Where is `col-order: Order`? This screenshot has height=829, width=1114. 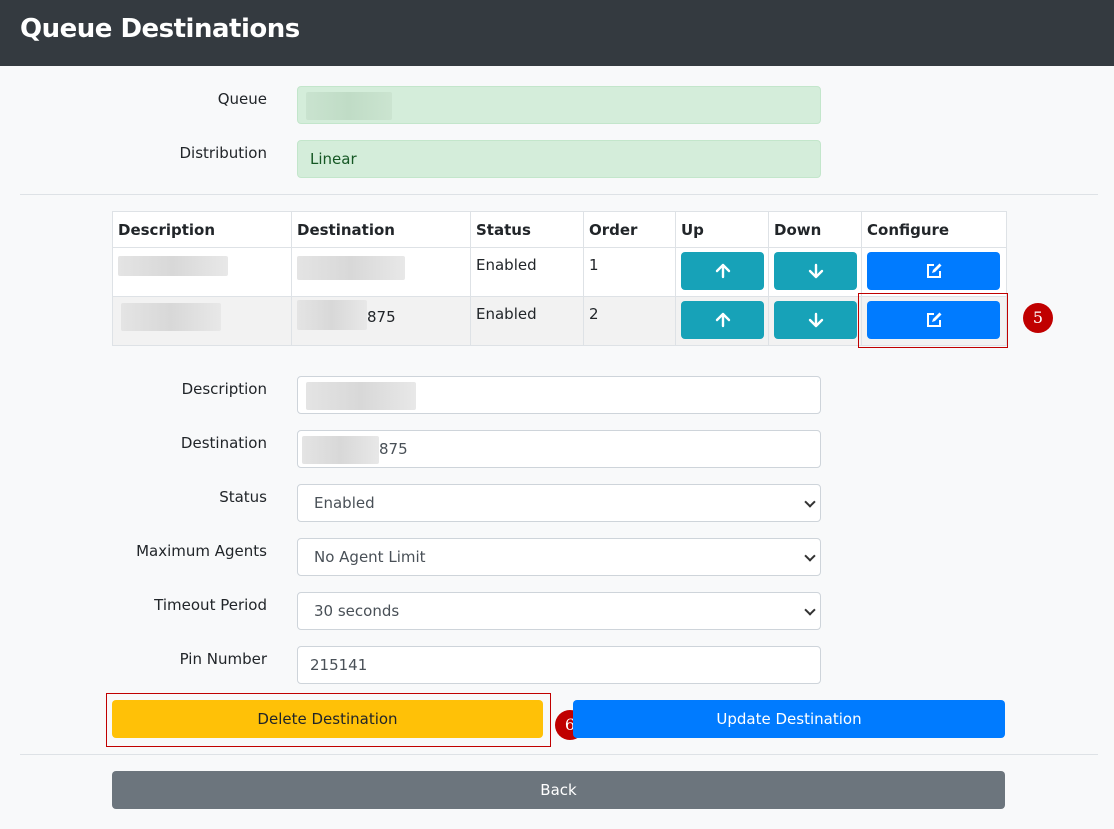 col-order: Order is located at coordinates (629, 229).